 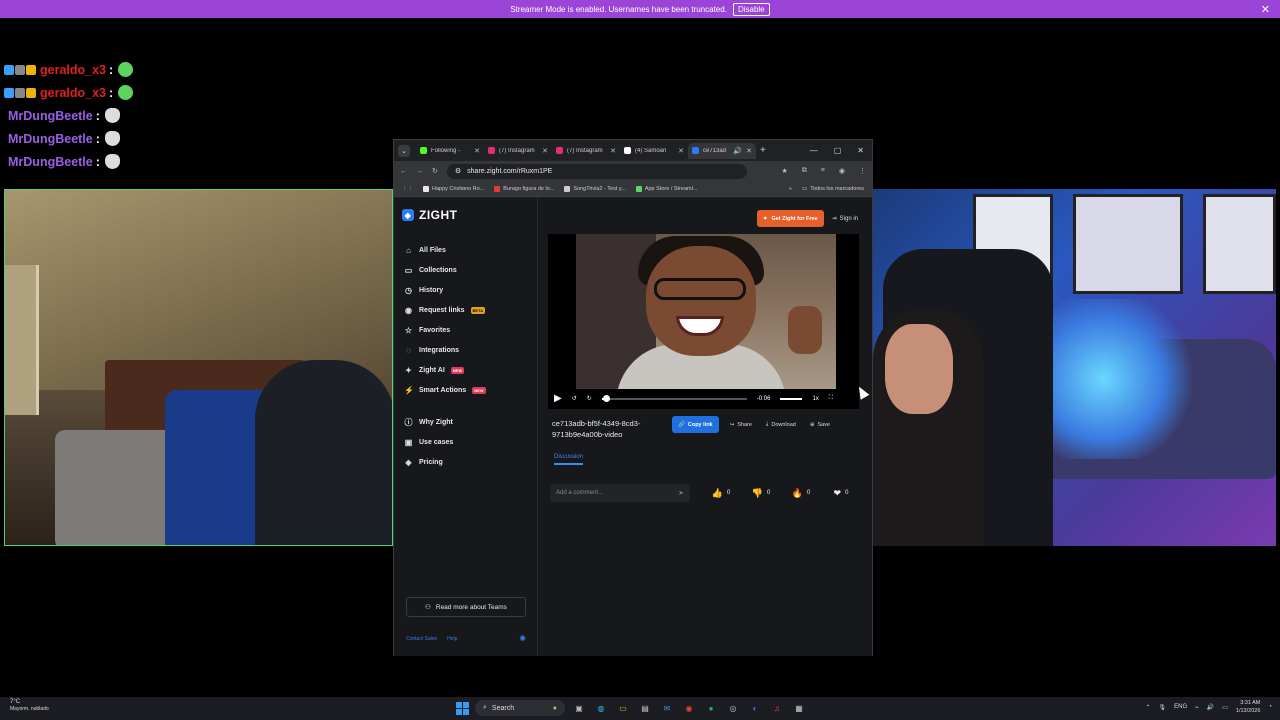 I want to click on disable-streamer-mode-button: Disable, so click(x=751, y=9).